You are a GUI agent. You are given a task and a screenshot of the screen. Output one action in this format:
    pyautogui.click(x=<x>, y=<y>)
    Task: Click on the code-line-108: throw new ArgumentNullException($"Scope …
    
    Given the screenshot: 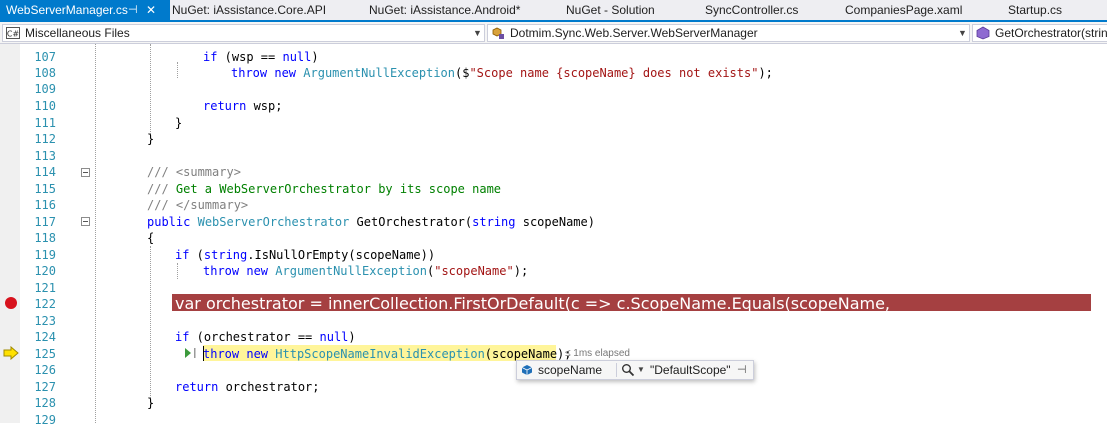 What is the action you would take?
    pyautogui.click(x=502, y=73)
    